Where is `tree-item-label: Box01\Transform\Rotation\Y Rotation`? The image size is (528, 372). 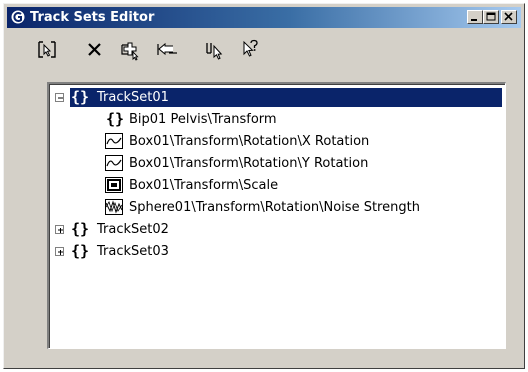 tree-item-label: Box01\Transform\Rotation\Y Rotation is located at coordinates (249, 163).